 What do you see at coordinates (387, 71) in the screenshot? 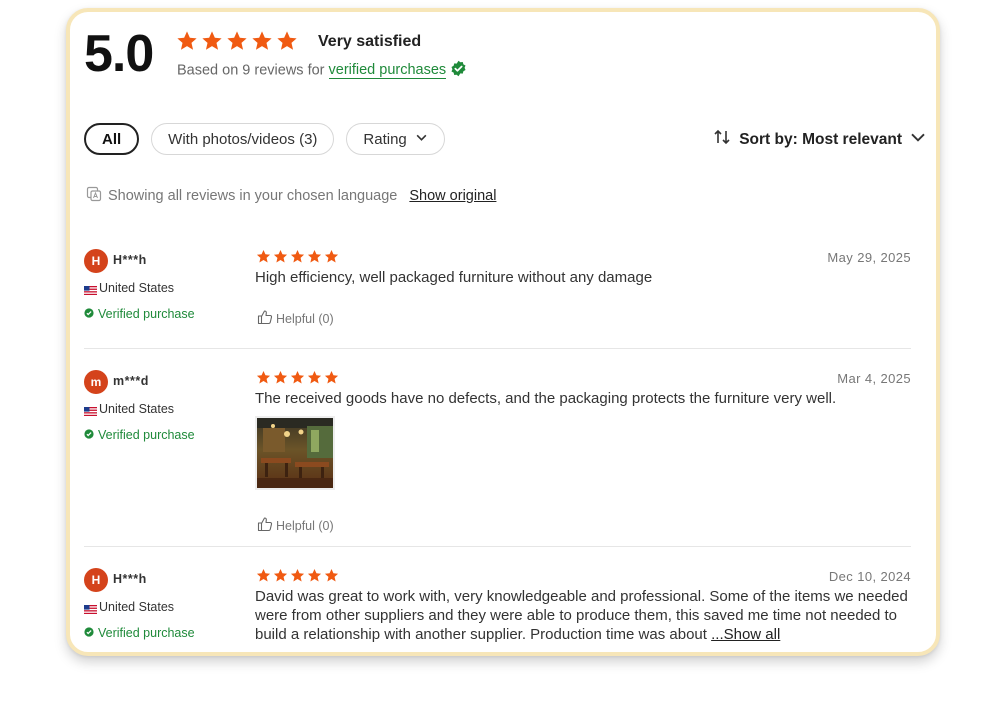
I see `verified-purchases-link: verified purchases` at bounding box center [387, 71].